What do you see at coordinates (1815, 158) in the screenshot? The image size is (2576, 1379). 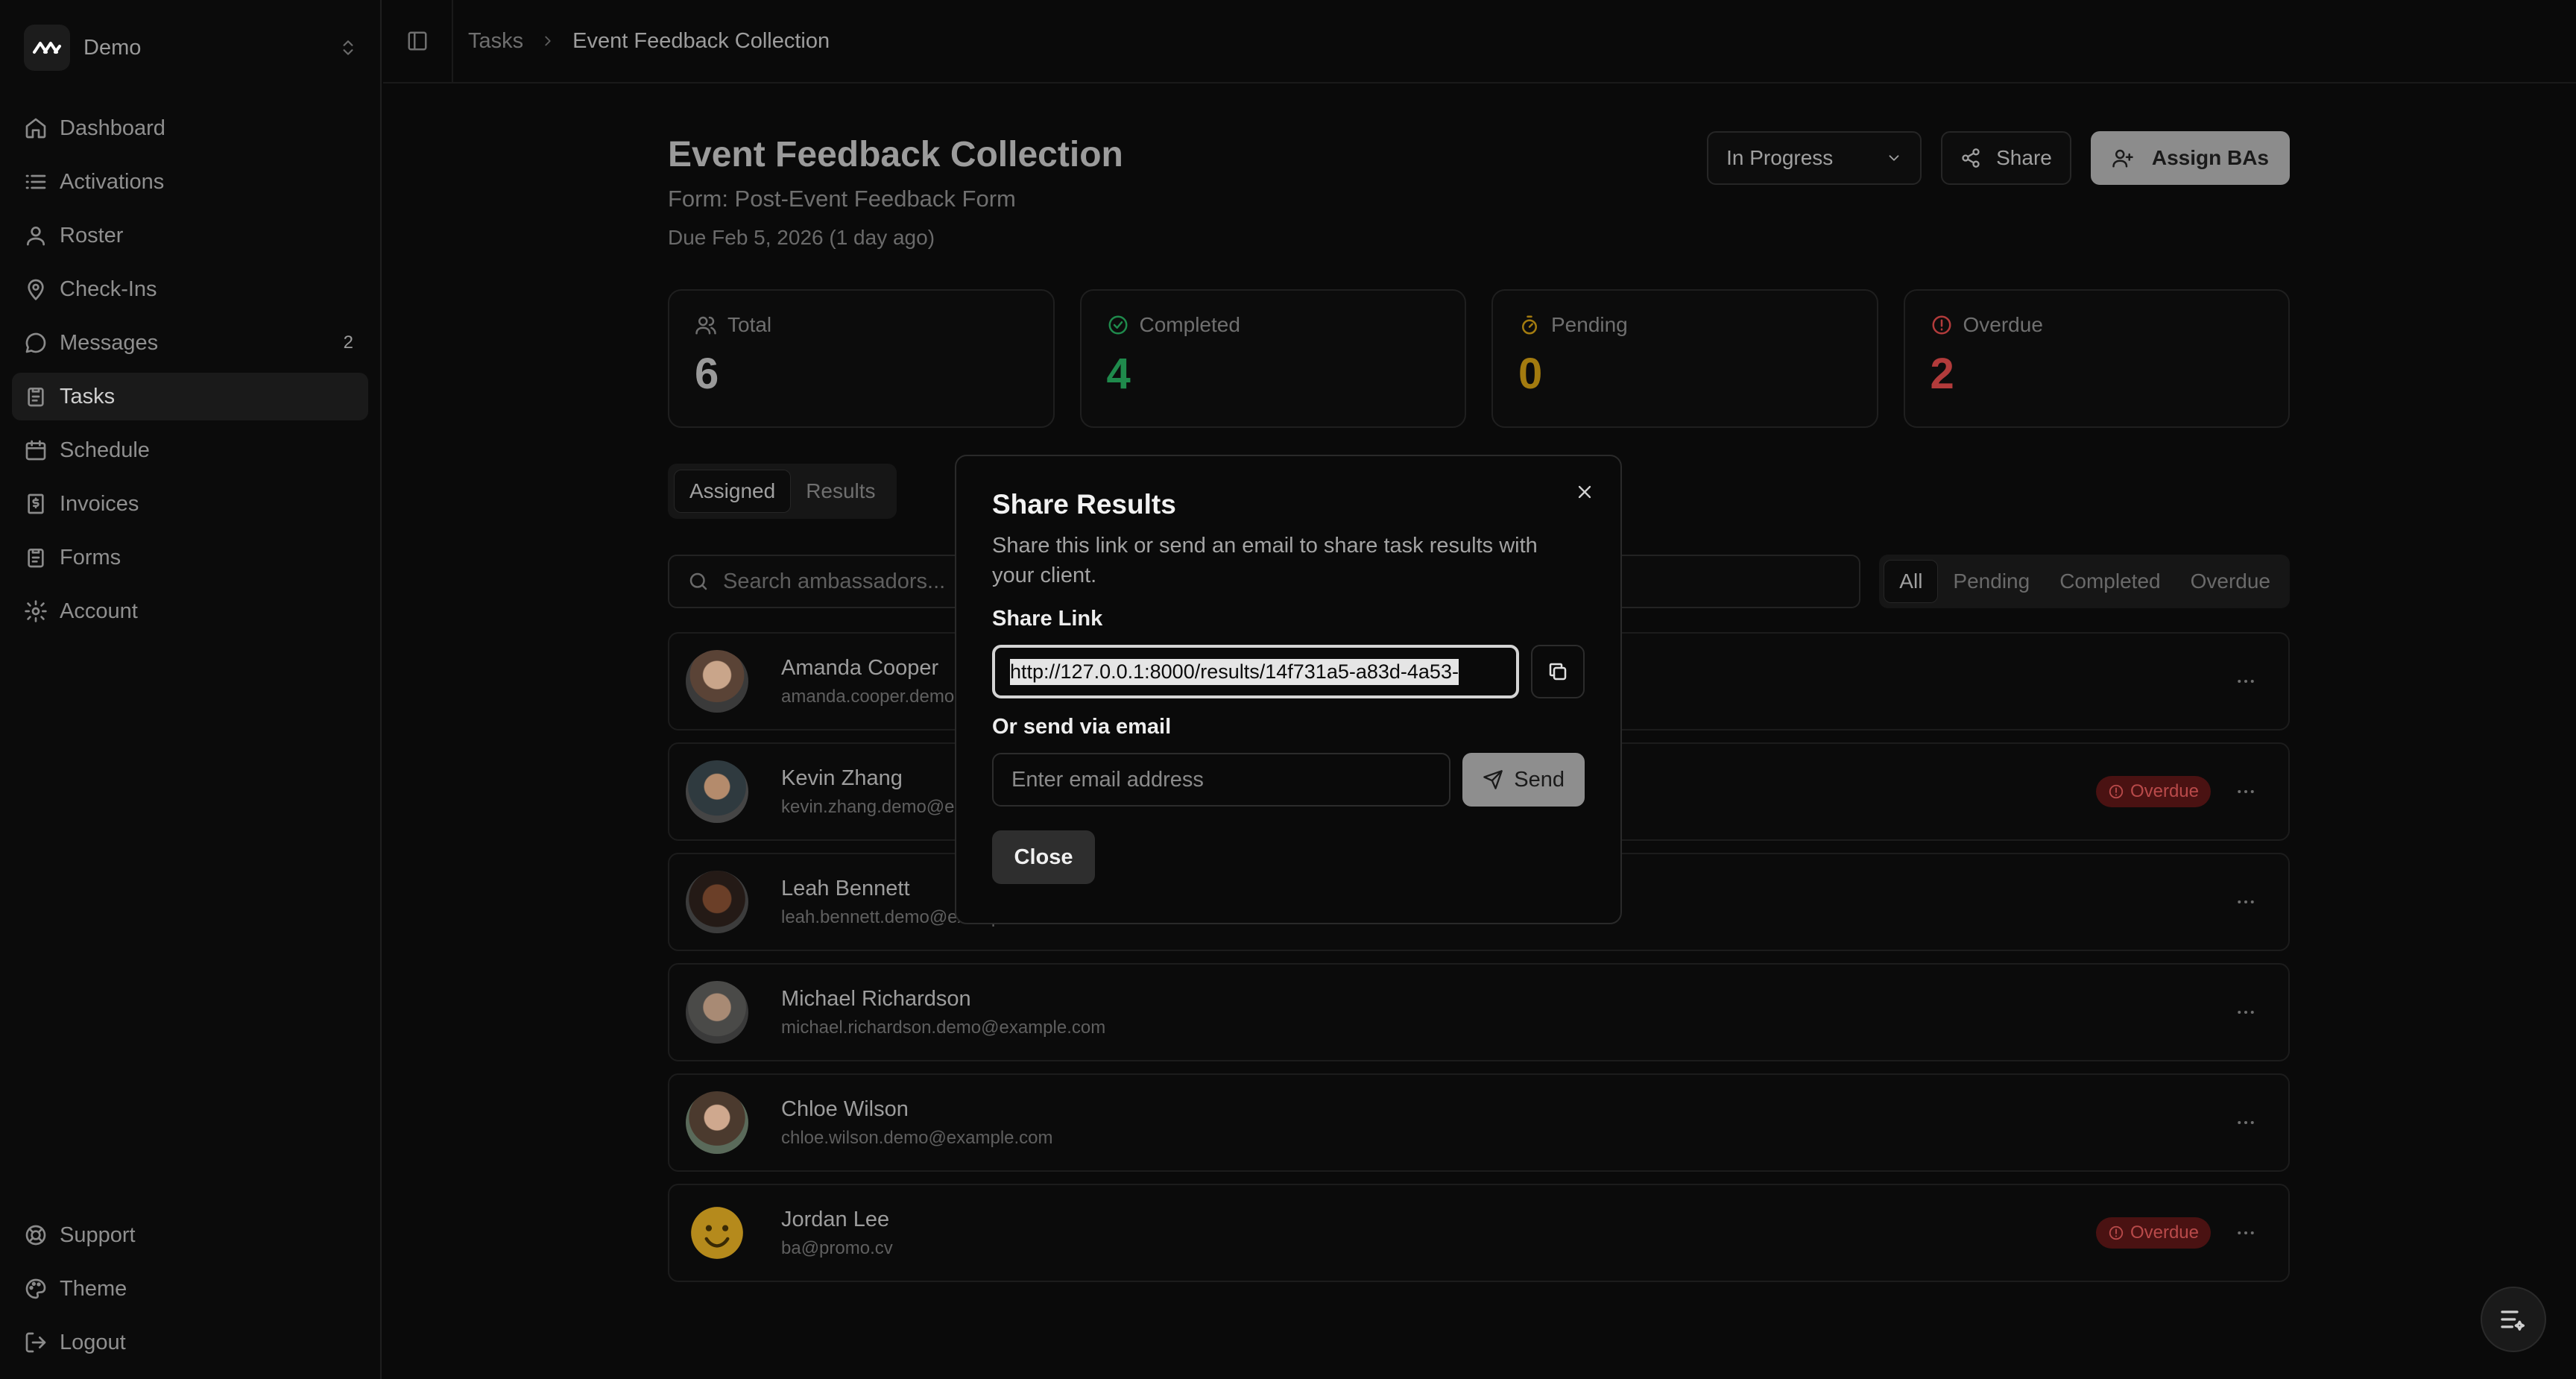 I see `status-select: In Progress` at bounding box center [1815, 158].